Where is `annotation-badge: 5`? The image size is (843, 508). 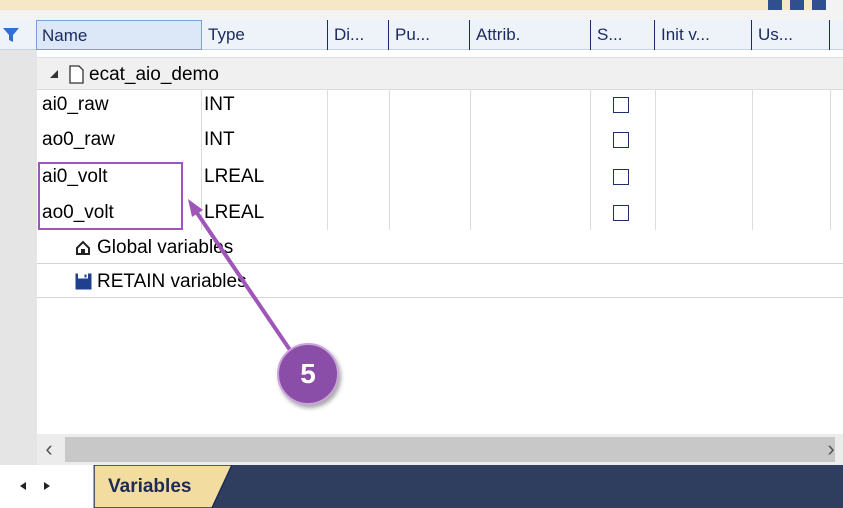
annotation-badge: 5 is located at coordinates (308, 374).